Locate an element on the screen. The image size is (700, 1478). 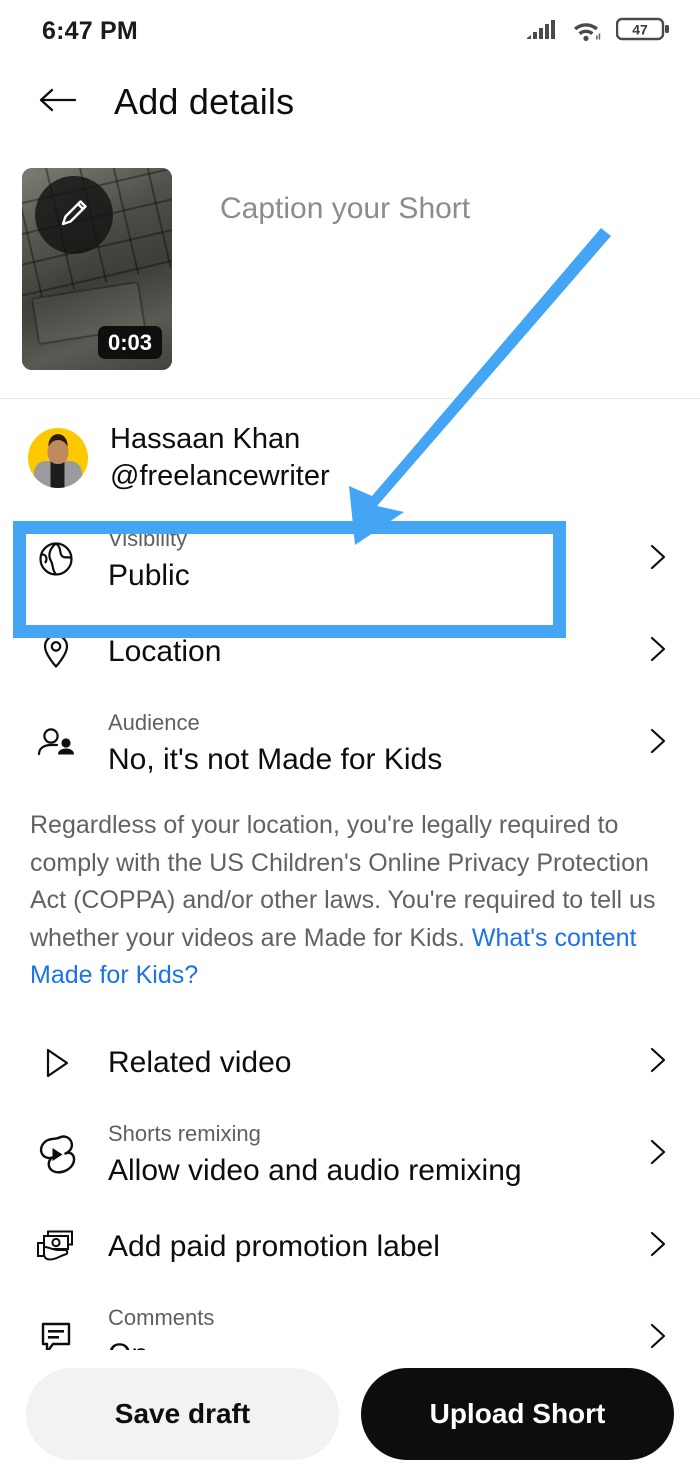
wifi-icon is located at coordinates (586, 32).